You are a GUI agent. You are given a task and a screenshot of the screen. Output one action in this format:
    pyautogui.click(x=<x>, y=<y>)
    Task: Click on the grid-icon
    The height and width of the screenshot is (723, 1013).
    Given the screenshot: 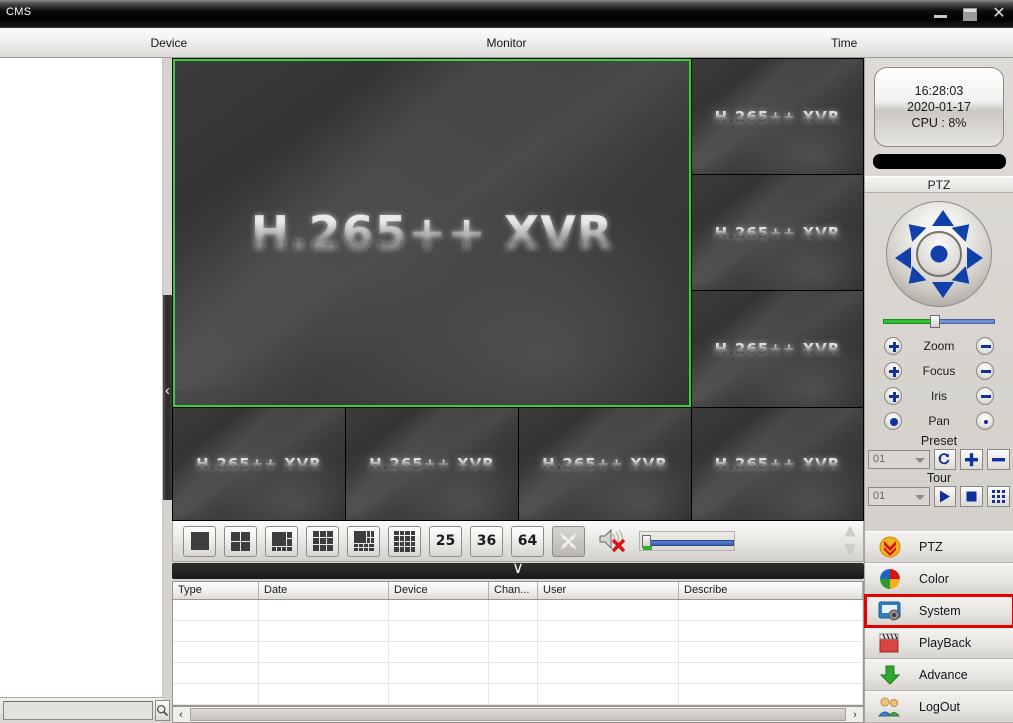 What is the action you would take?
    pyautogui.click(x=999, y=496)
    